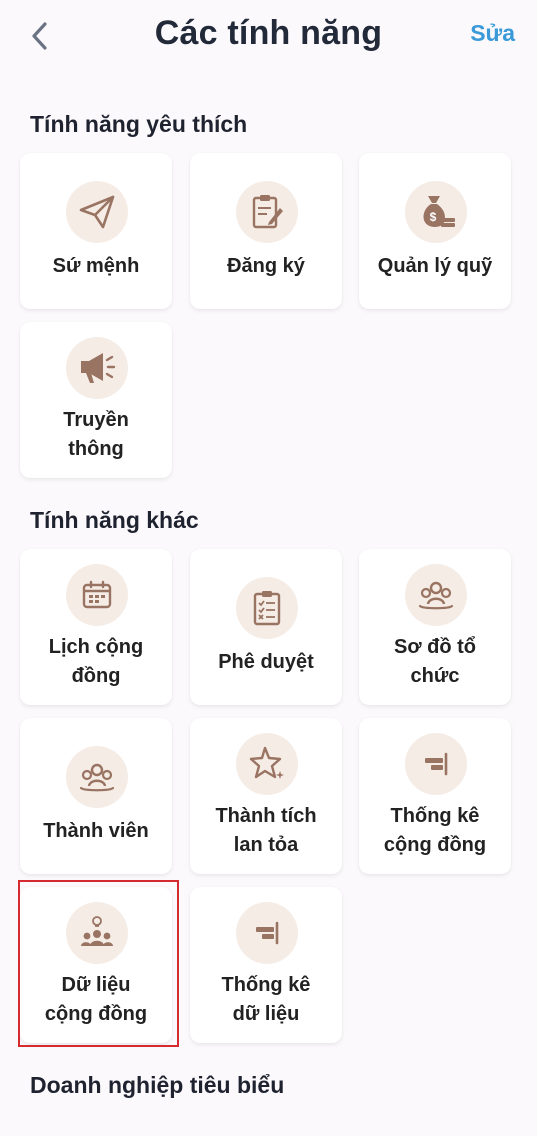  I want to click on feature-card-label: Sơ đồ tổ chức, so click(435, 662).